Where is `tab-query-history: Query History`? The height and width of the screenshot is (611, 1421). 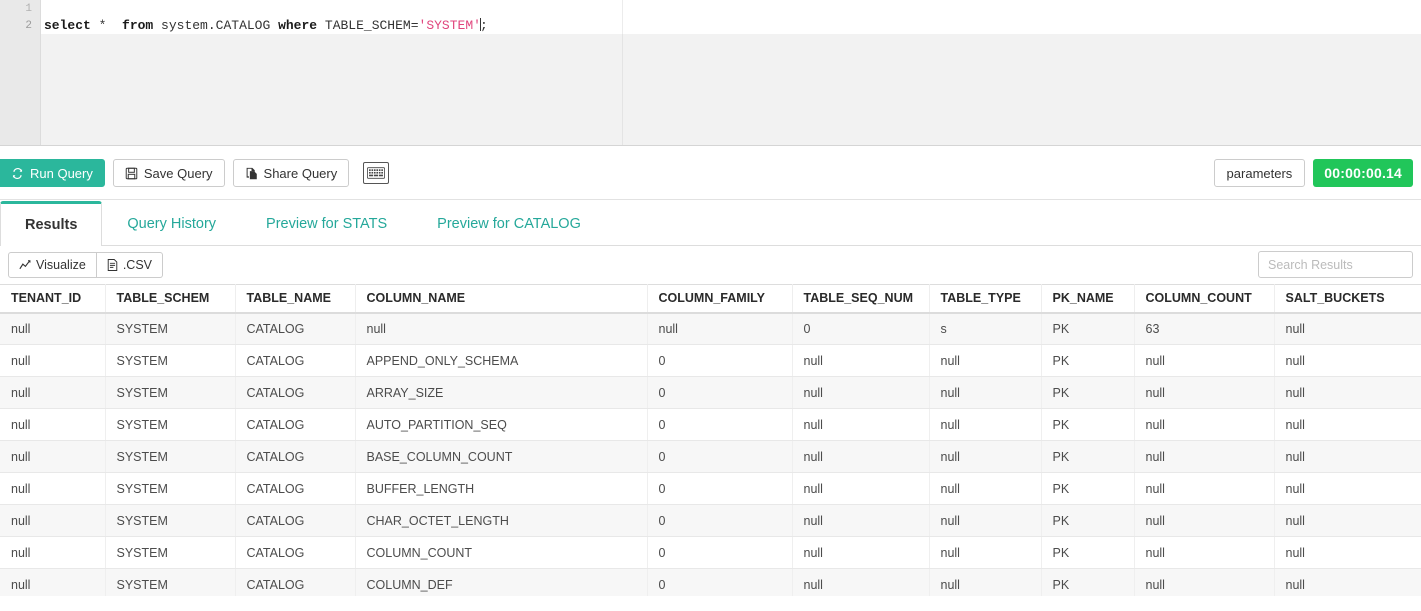
tab-query-history: Query History is located at coordinates (171, 223).